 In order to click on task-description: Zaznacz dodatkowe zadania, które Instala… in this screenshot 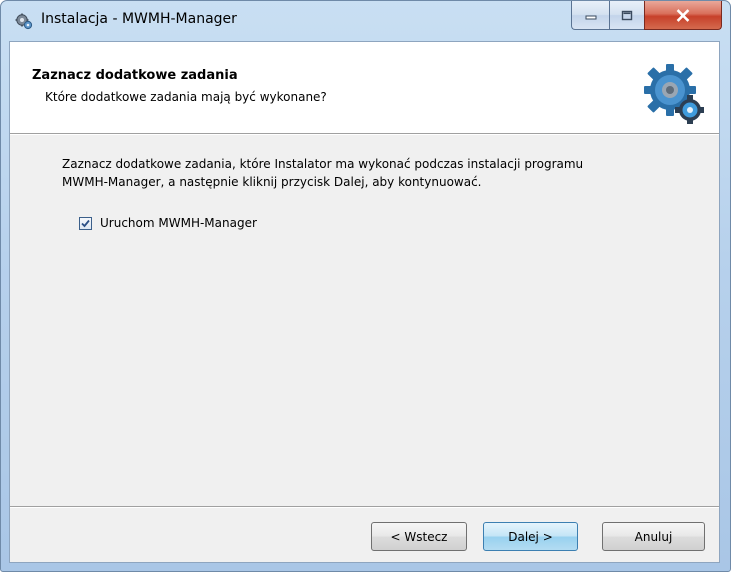, I will do `click(372, 173)`.